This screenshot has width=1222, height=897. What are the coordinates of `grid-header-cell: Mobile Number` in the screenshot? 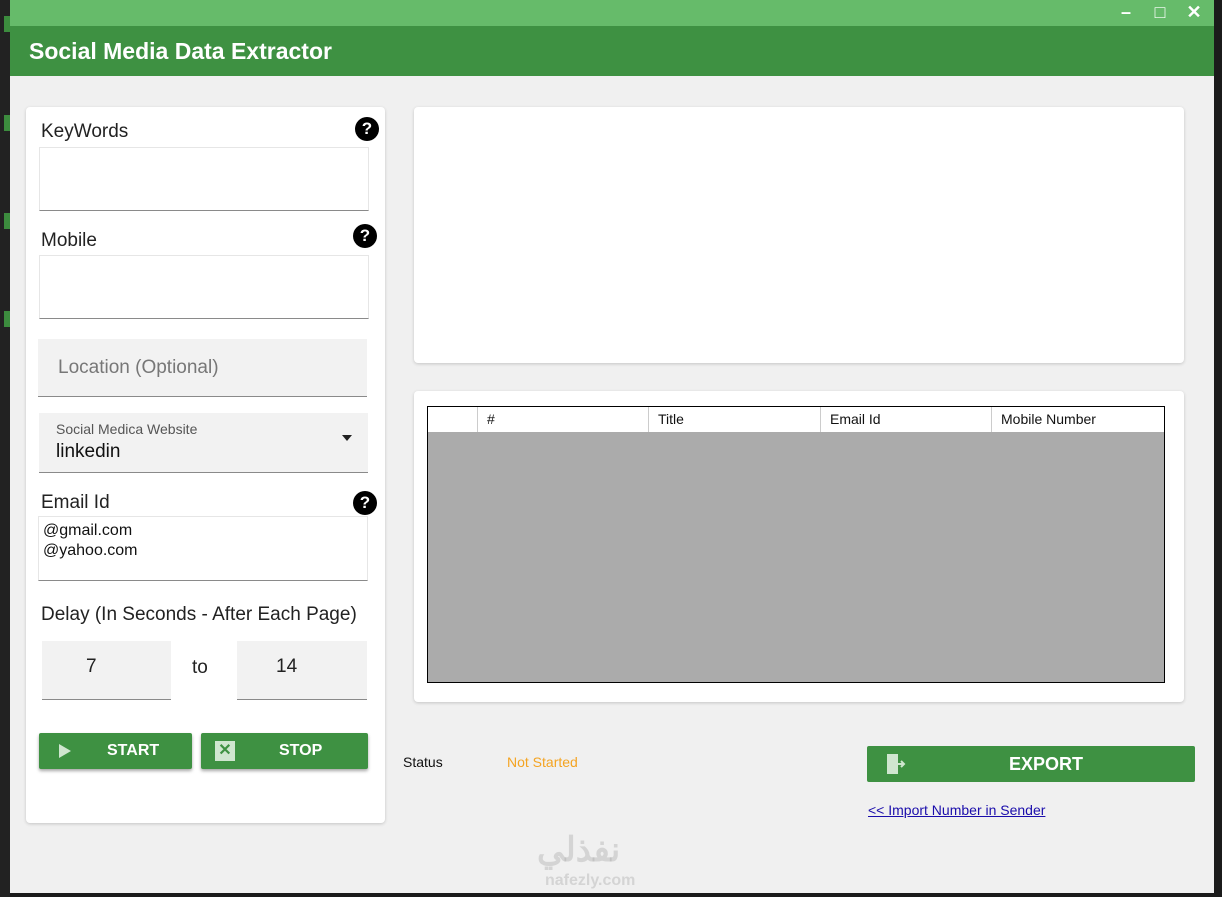 It's located at (1078, 419).